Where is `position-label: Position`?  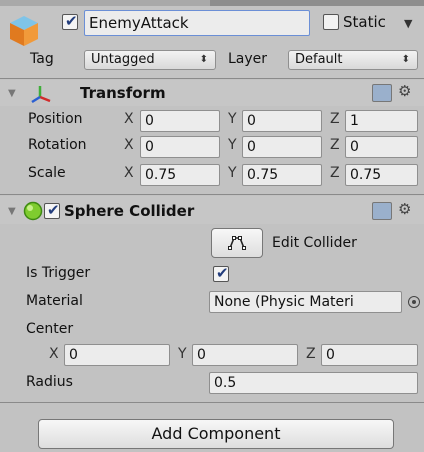 position-label: Position is located at coordinates (55, 119).